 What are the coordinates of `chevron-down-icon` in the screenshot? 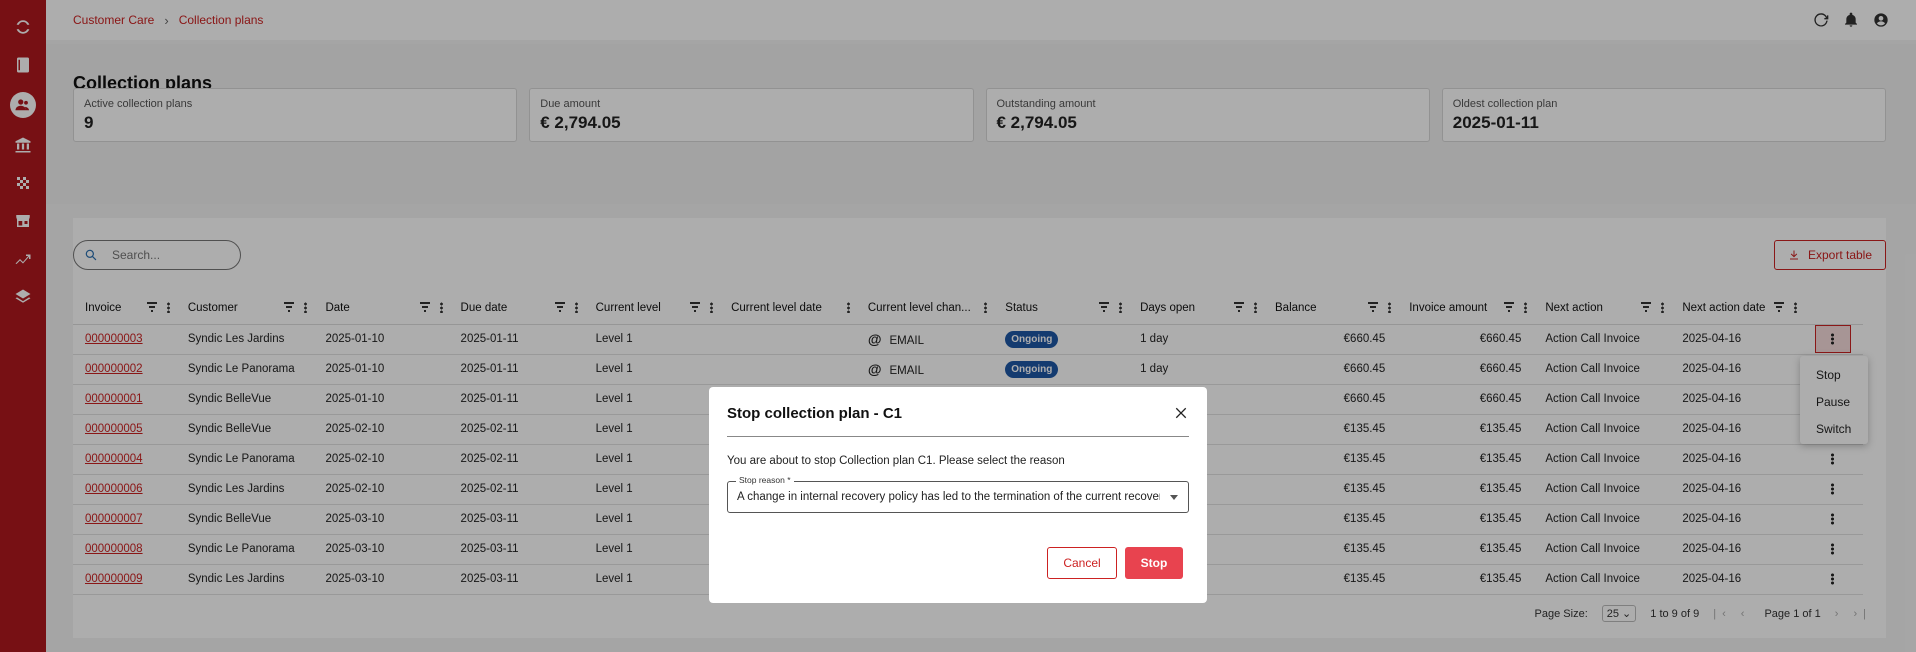 It's located at (1174, 497).